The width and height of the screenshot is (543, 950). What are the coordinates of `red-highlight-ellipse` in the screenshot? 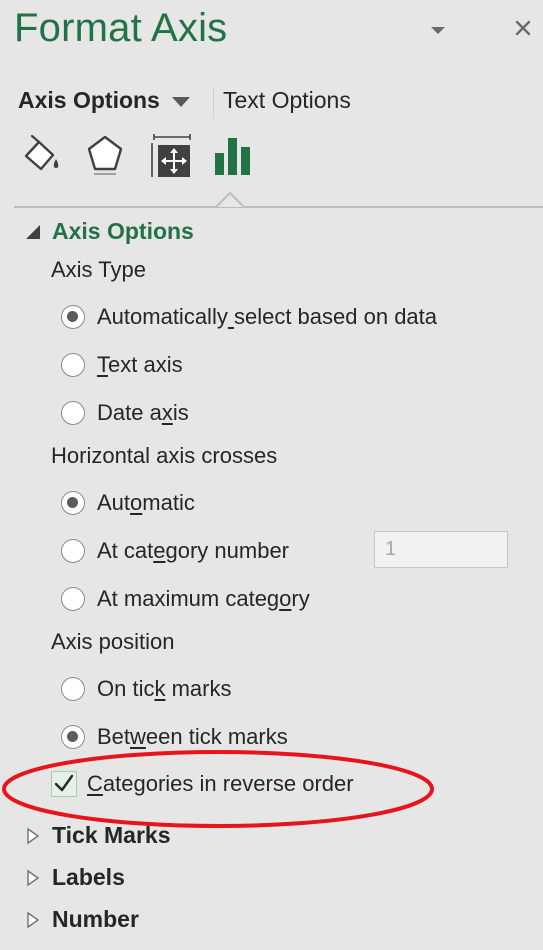 It's located at (218, 789).